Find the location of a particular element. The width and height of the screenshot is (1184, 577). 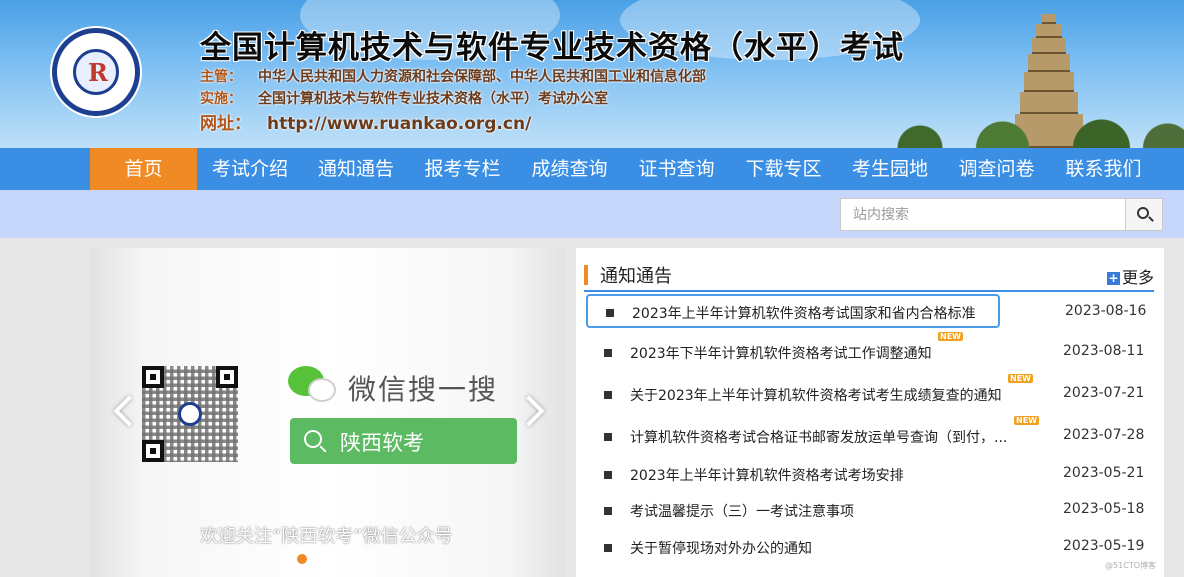

wechat-qr-code is located at coordinates (190, 414).